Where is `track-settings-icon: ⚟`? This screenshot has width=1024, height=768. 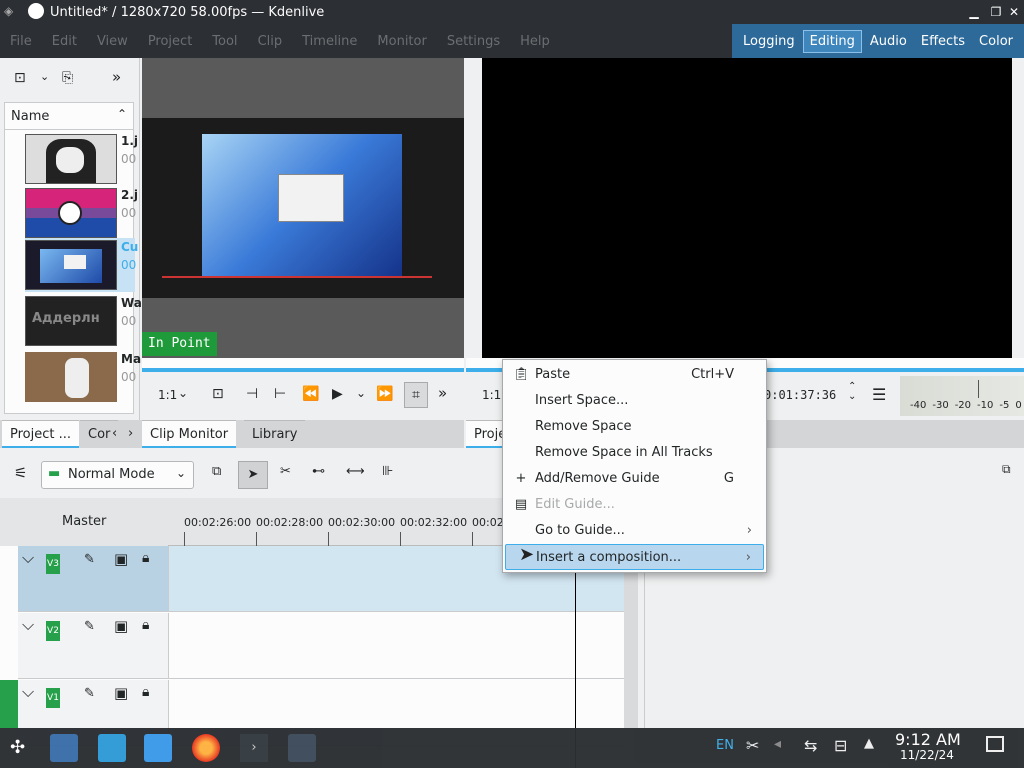
track-settings-icon: ⚟ is located at coordinates (20, 473).